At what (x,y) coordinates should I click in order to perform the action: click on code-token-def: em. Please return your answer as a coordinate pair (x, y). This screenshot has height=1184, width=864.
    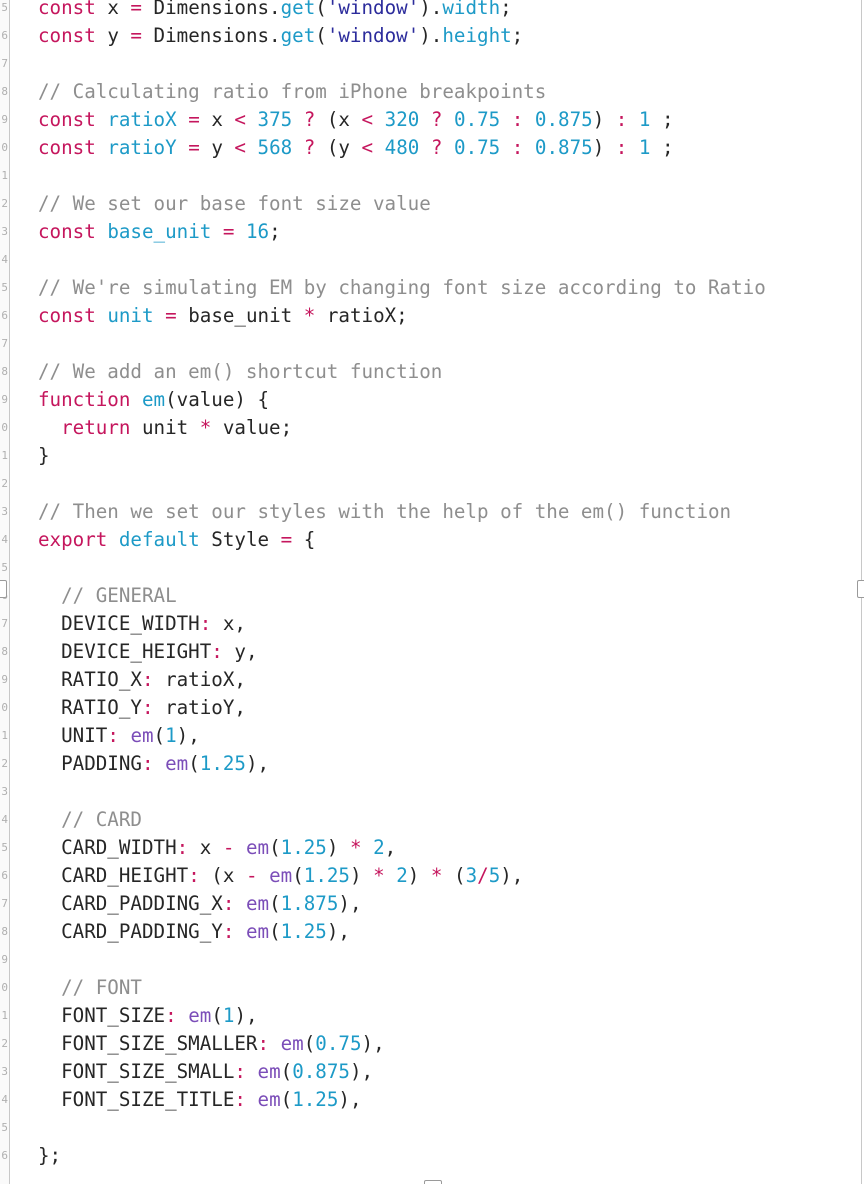
    Looking at the image, I should click on (153, 399).